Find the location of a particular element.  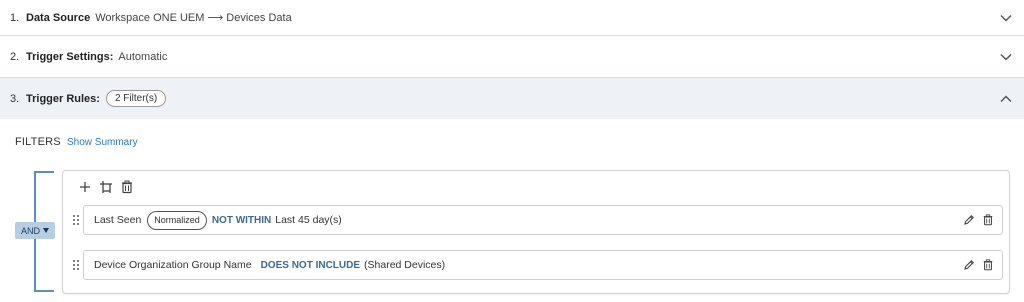

step-title: Trigger Rules: is located at coordinates (63, 98).